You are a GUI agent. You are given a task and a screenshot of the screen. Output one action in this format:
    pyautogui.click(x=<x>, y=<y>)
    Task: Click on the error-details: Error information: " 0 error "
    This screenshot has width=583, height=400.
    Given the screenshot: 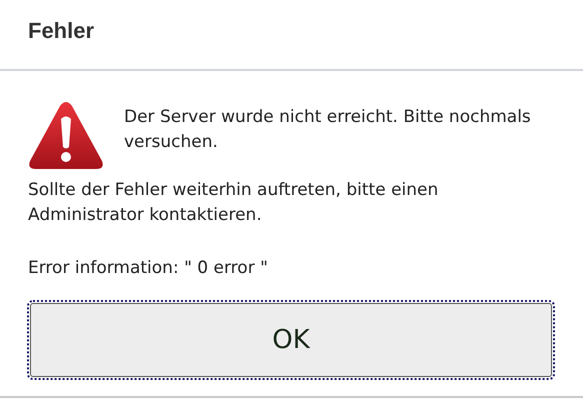 What is the action you would take?
    pyautogui.click(x=148, y=268)
    